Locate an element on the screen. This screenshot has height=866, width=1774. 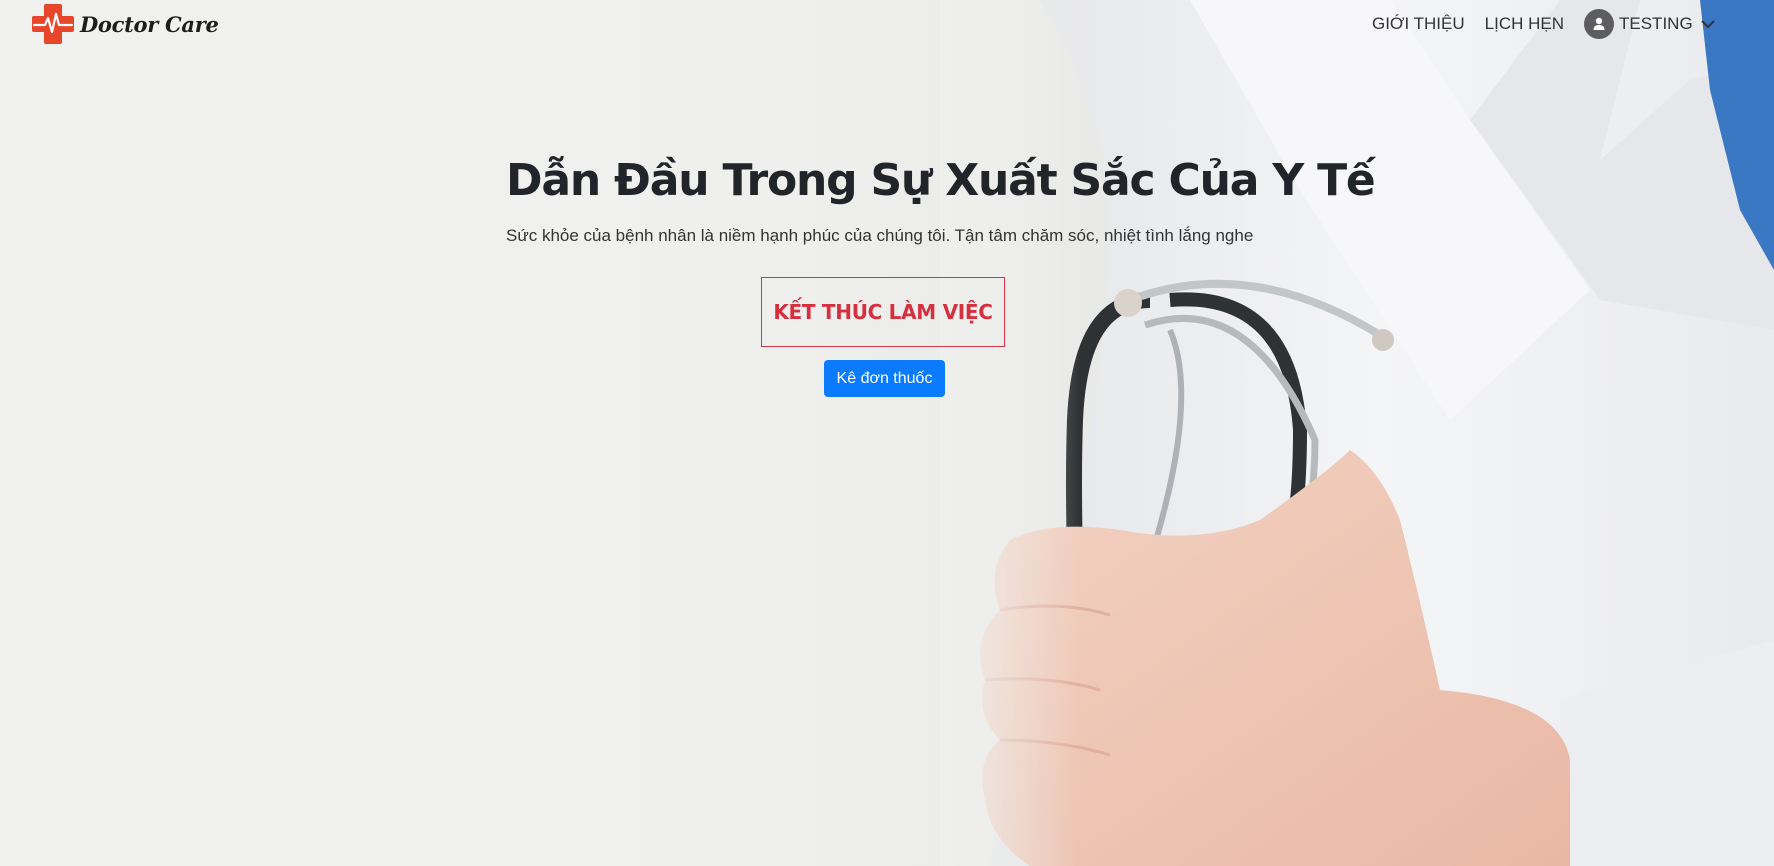
medical-cross-icon is located at coordinates (53, 24).